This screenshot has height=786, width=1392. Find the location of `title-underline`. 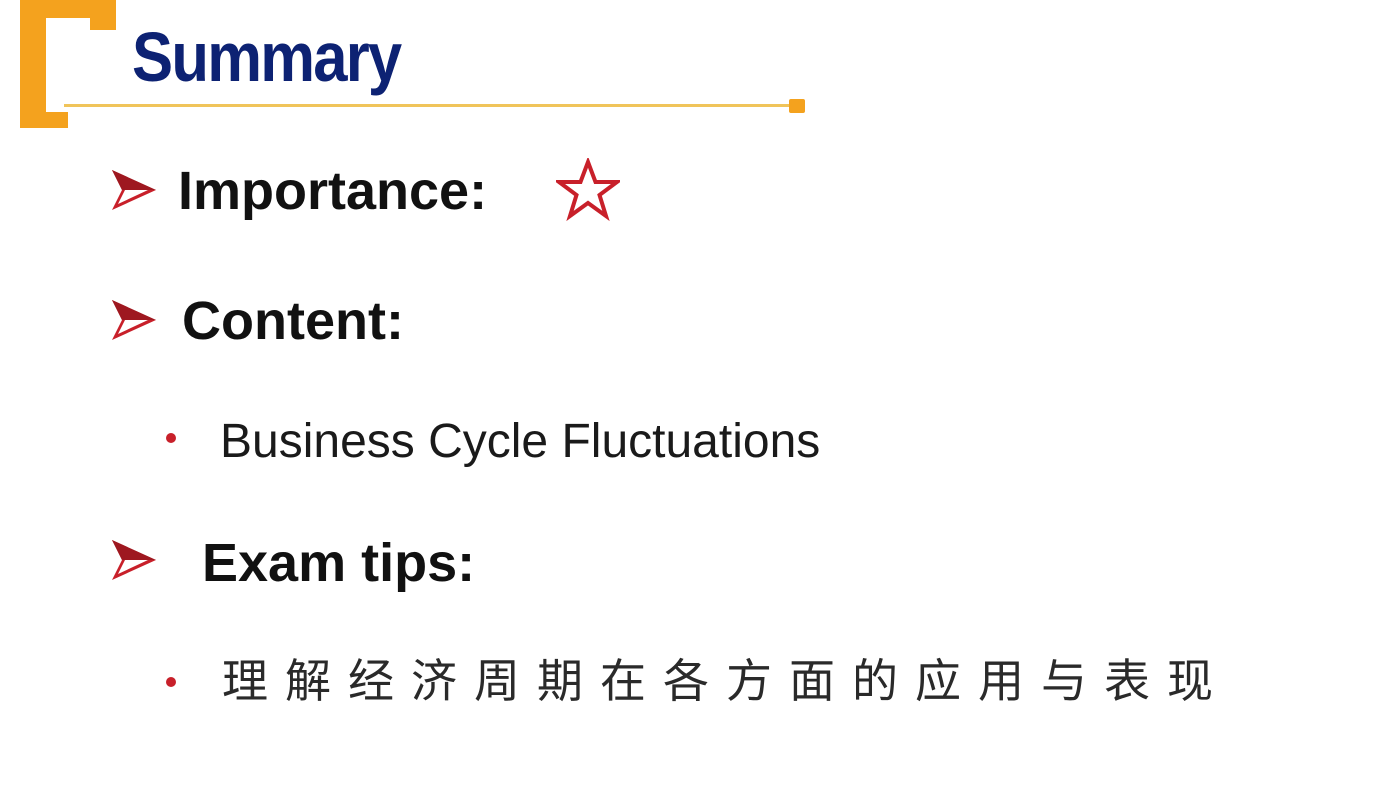

title-underline is located at coordinates (429, 105).